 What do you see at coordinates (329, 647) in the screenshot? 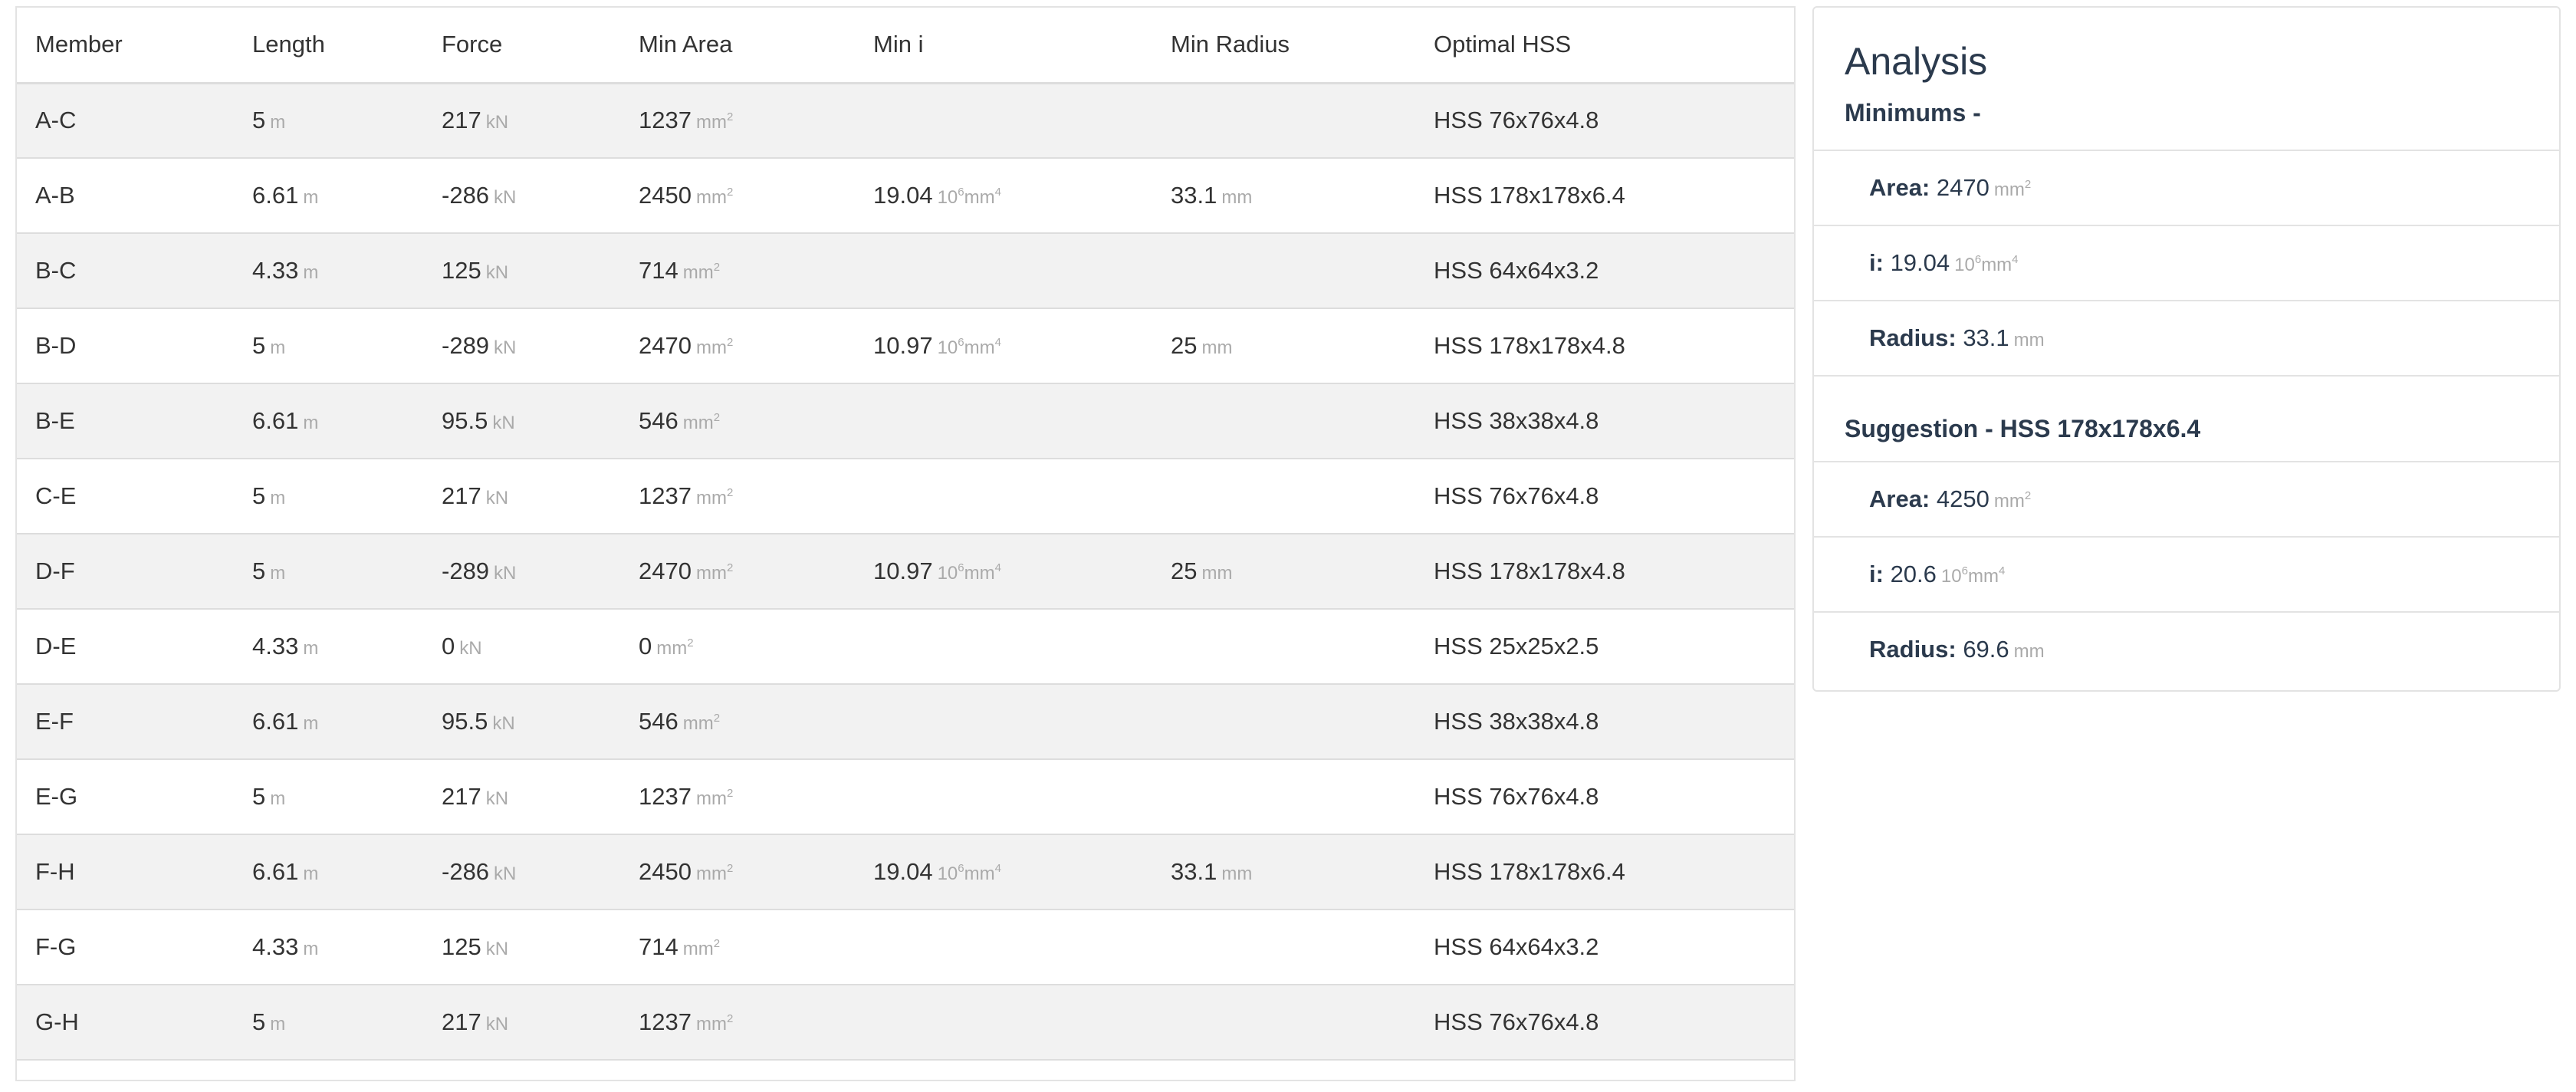
I see `cell-length: 4.33 m` at bounding box center [329, 647].